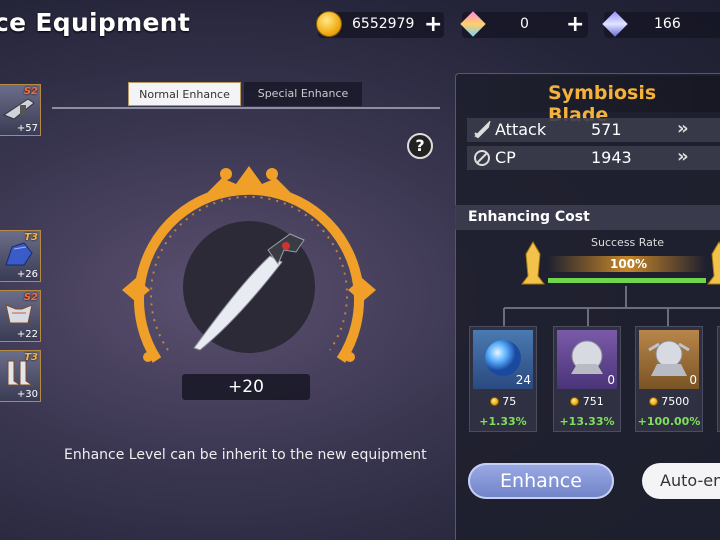 The height and width of the screenshot is (540, 720). Describe the element at coordinates (667, 24) in the screenshot. I see `blue-crystal-amount: 166` at that location.